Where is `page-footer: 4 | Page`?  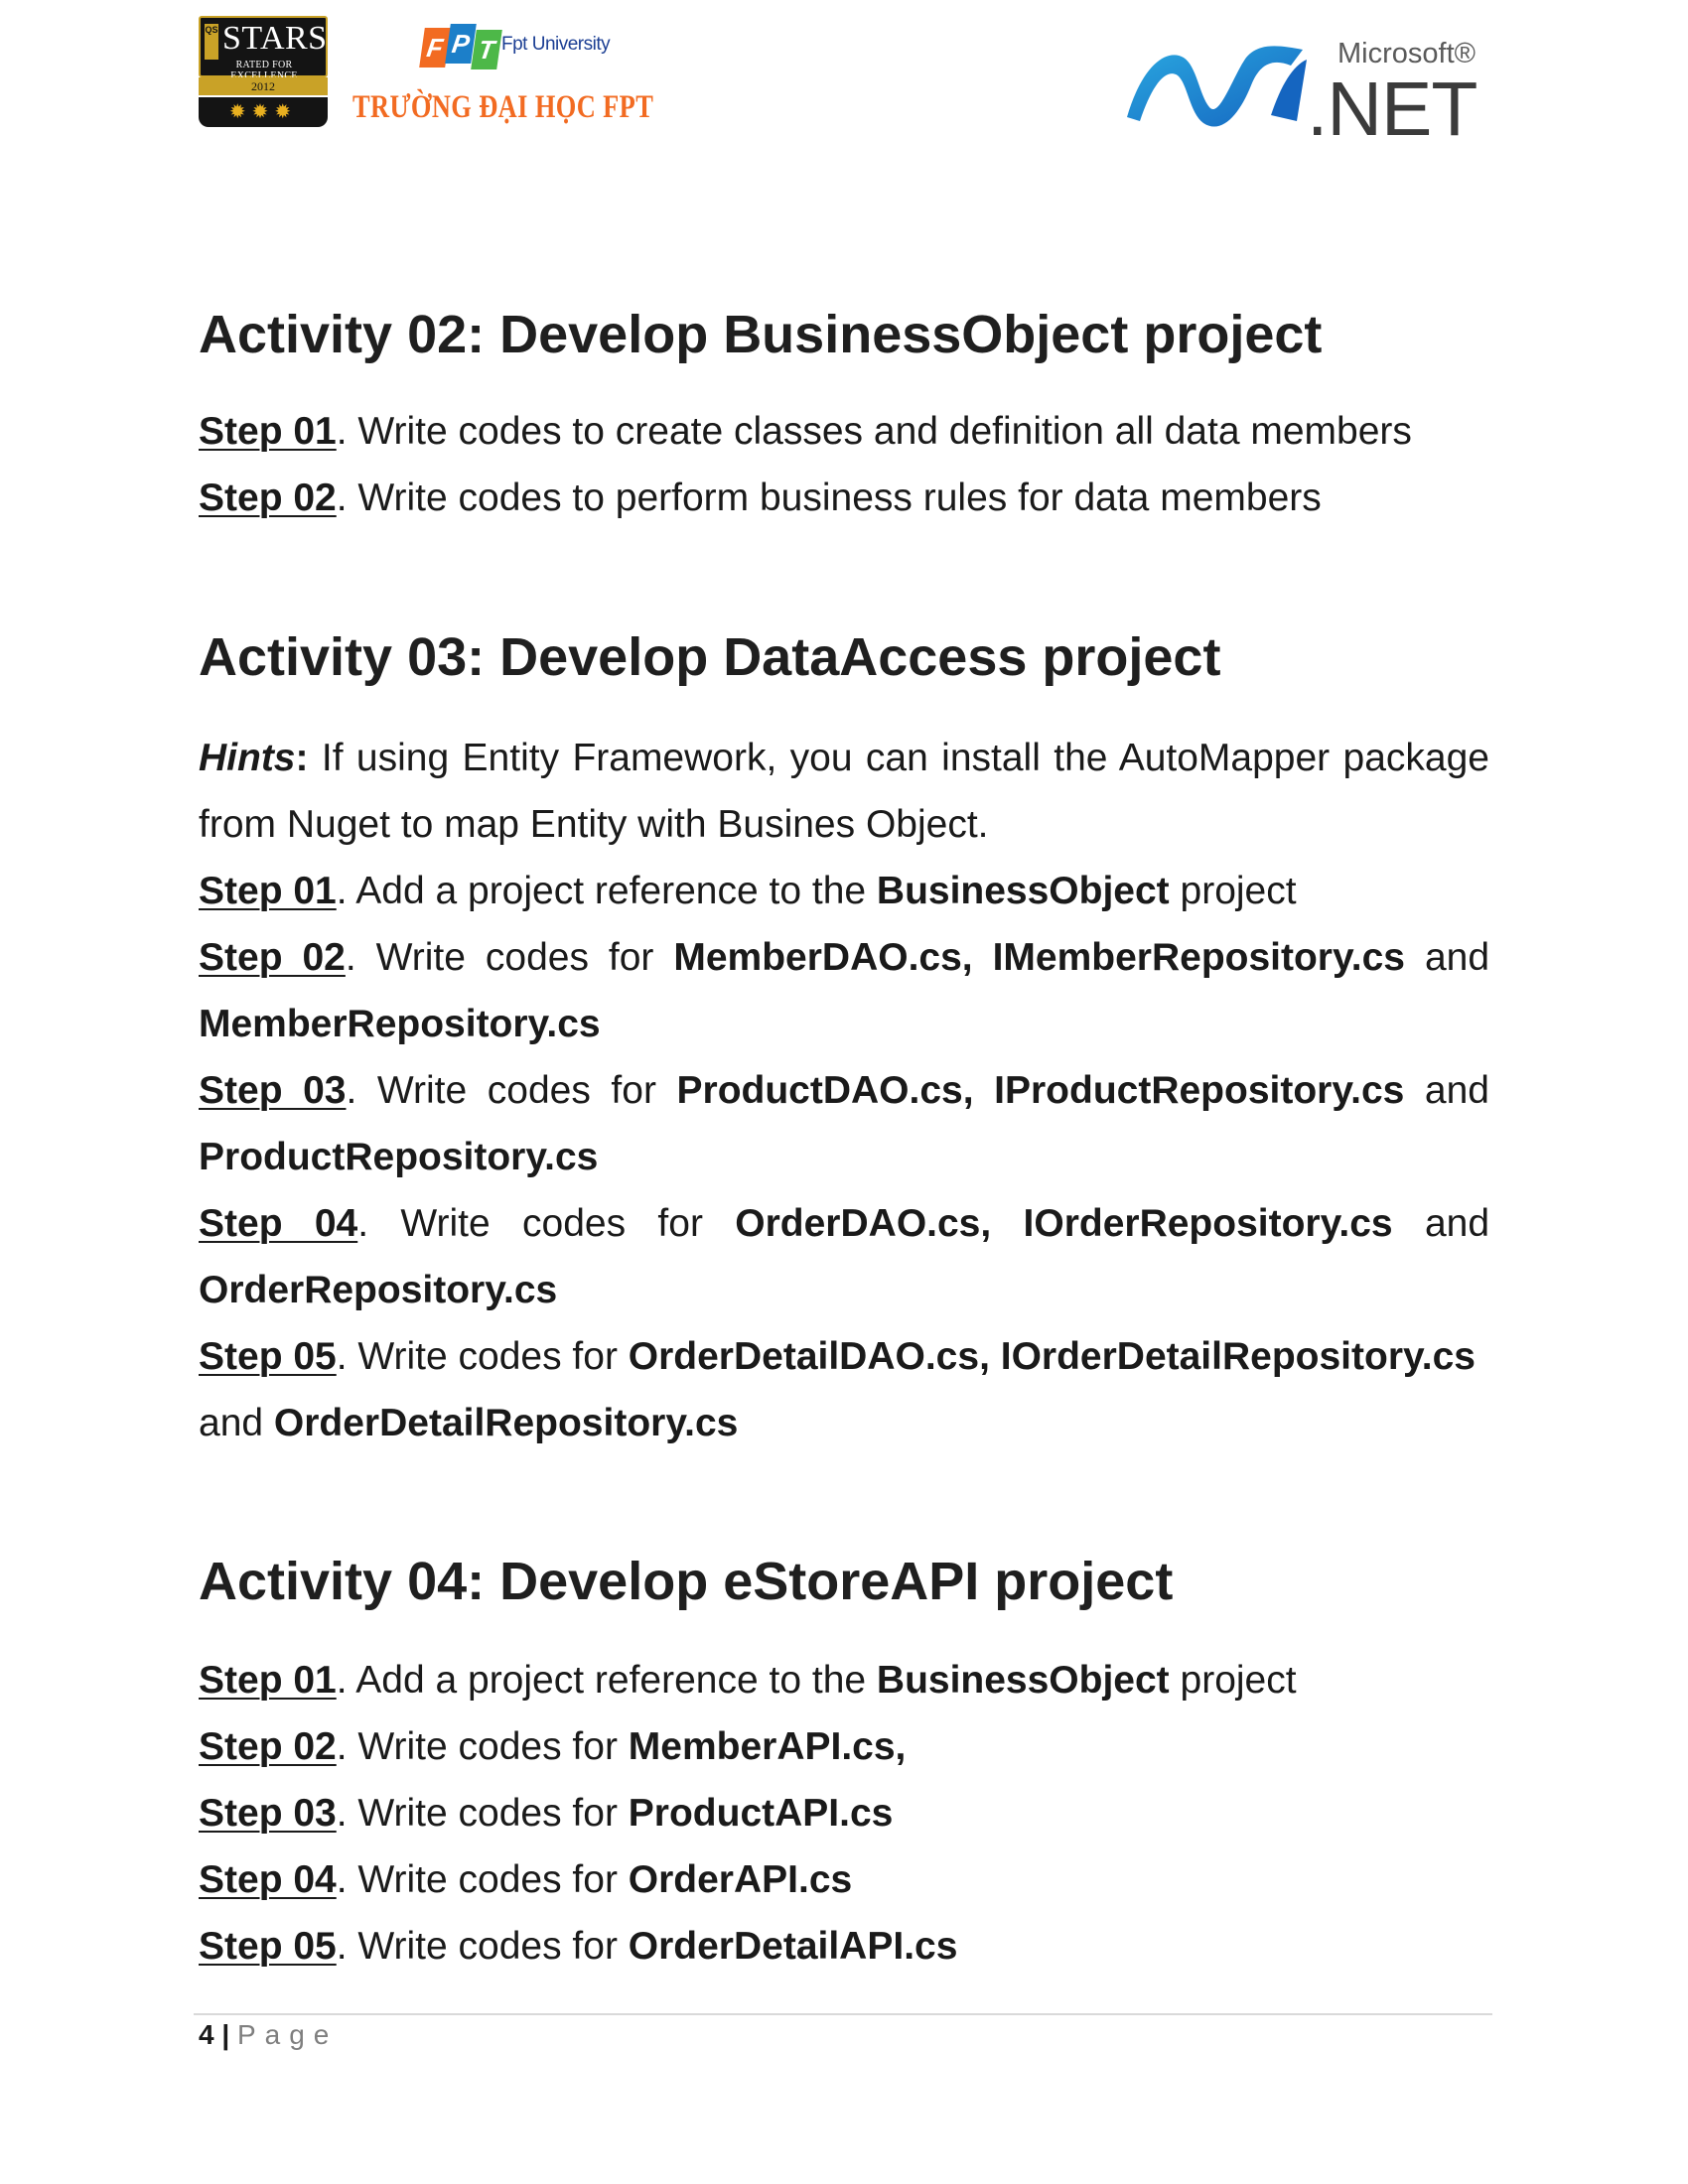 page-footer: 4 | Page is located at coordinates (268, 2035).